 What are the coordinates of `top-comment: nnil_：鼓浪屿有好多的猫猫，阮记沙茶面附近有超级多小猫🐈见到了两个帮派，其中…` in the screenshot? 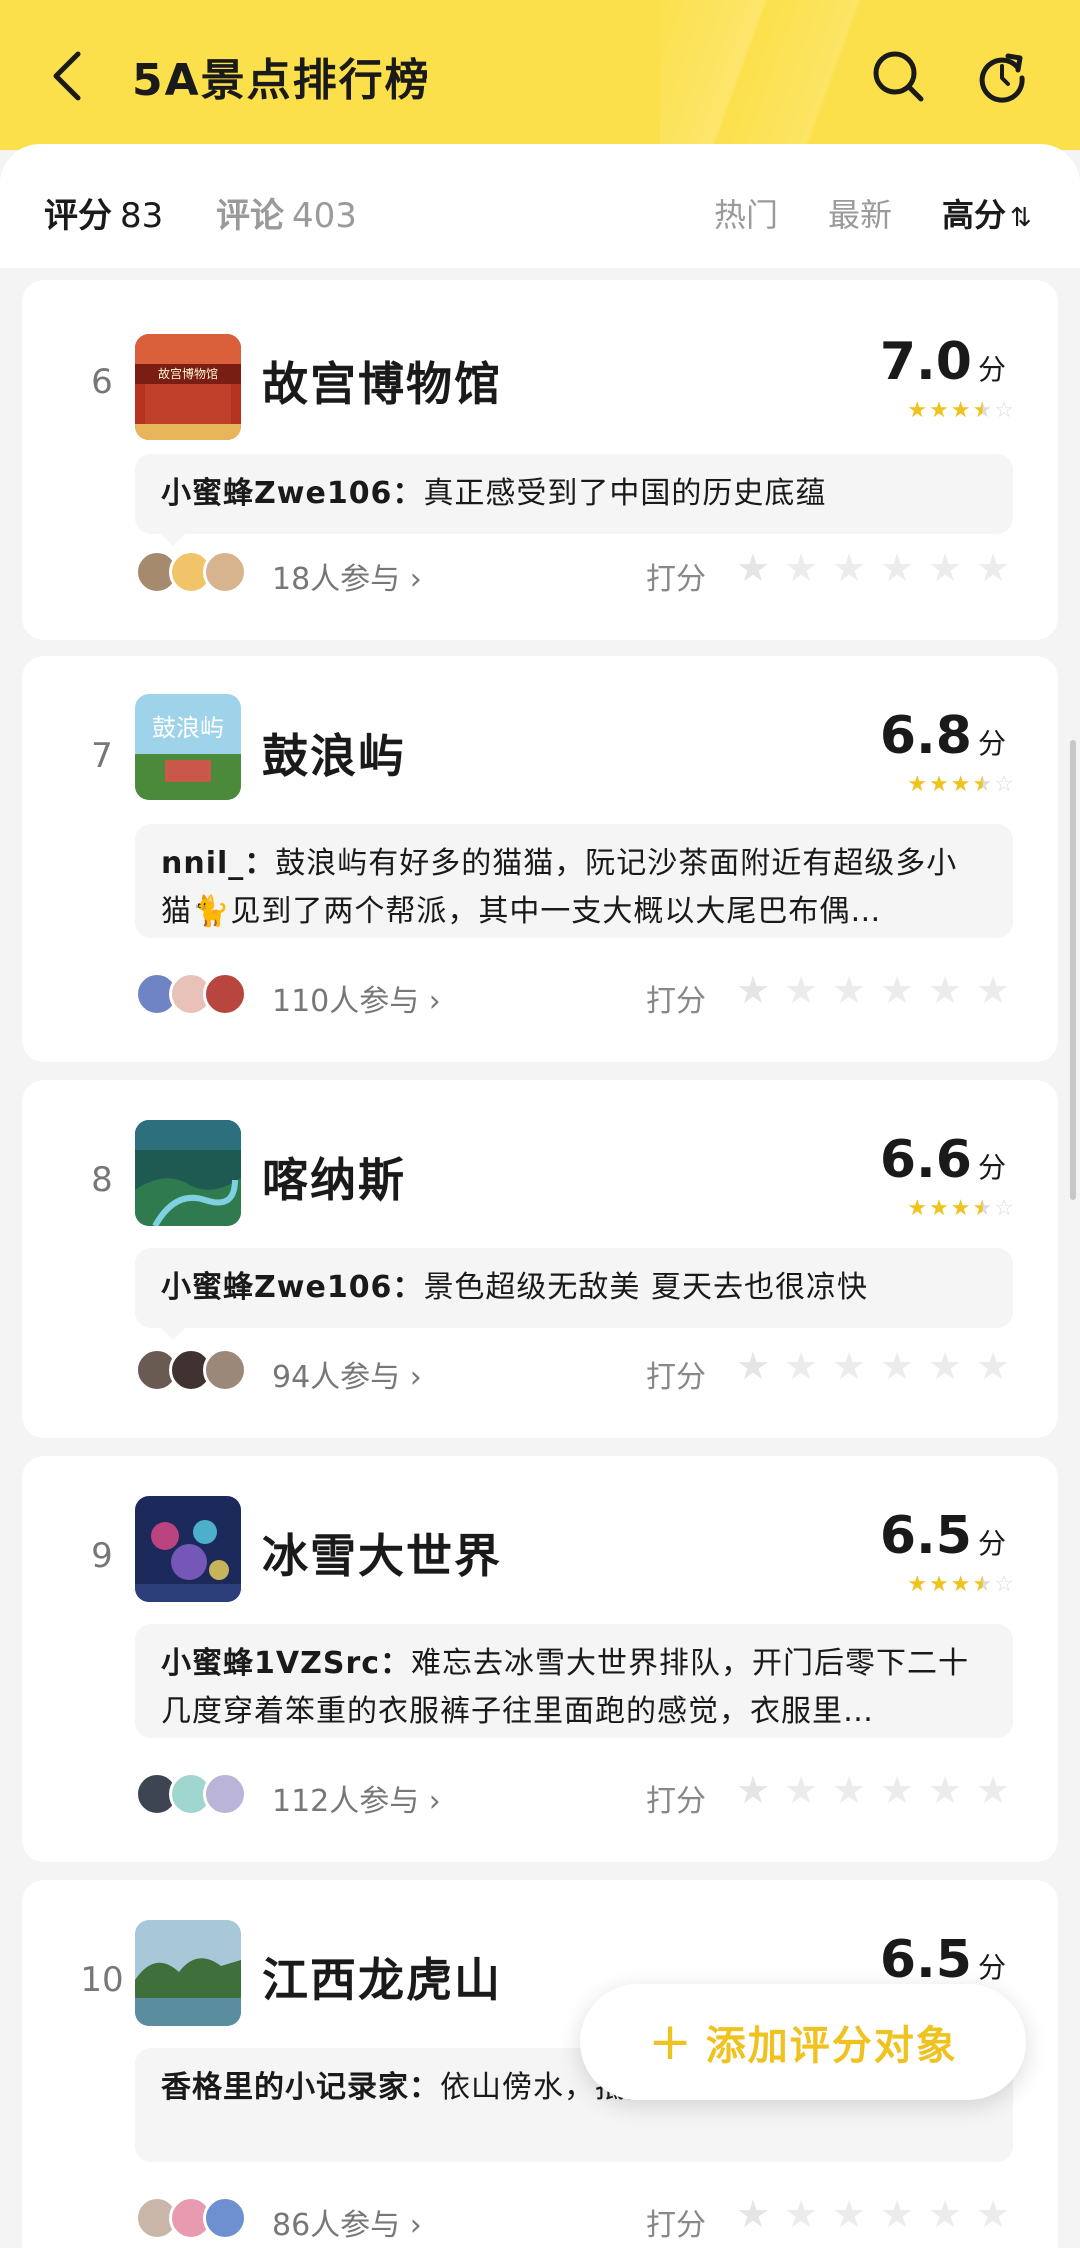 It's located at (574, 881).